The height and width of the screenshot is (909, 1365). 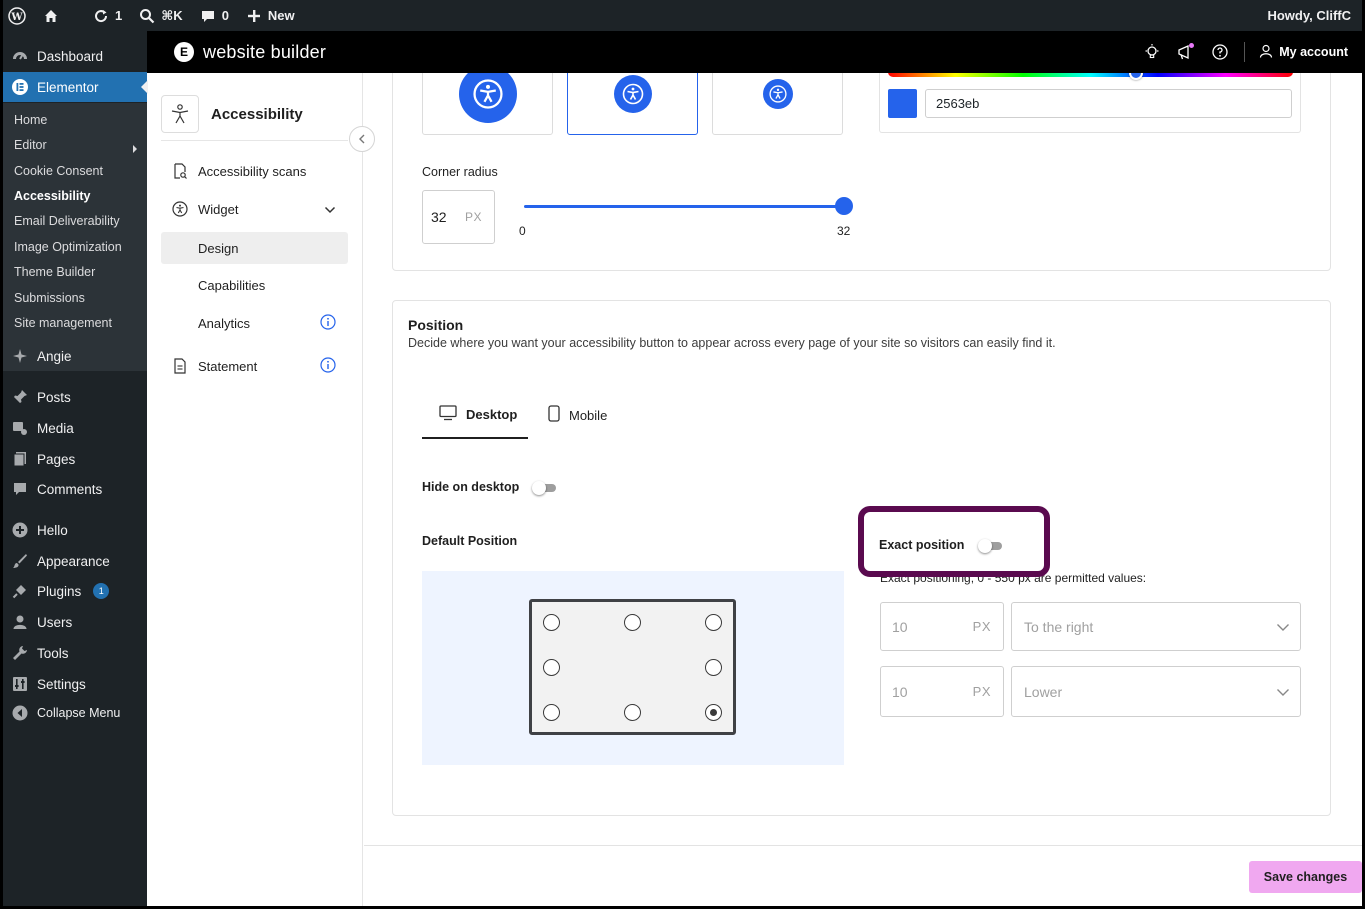 What do you see at coordinates (1059, 626) in the screenshot?
I see `horizontal-direction-value: To the right` at bounding box center [1059, 626].